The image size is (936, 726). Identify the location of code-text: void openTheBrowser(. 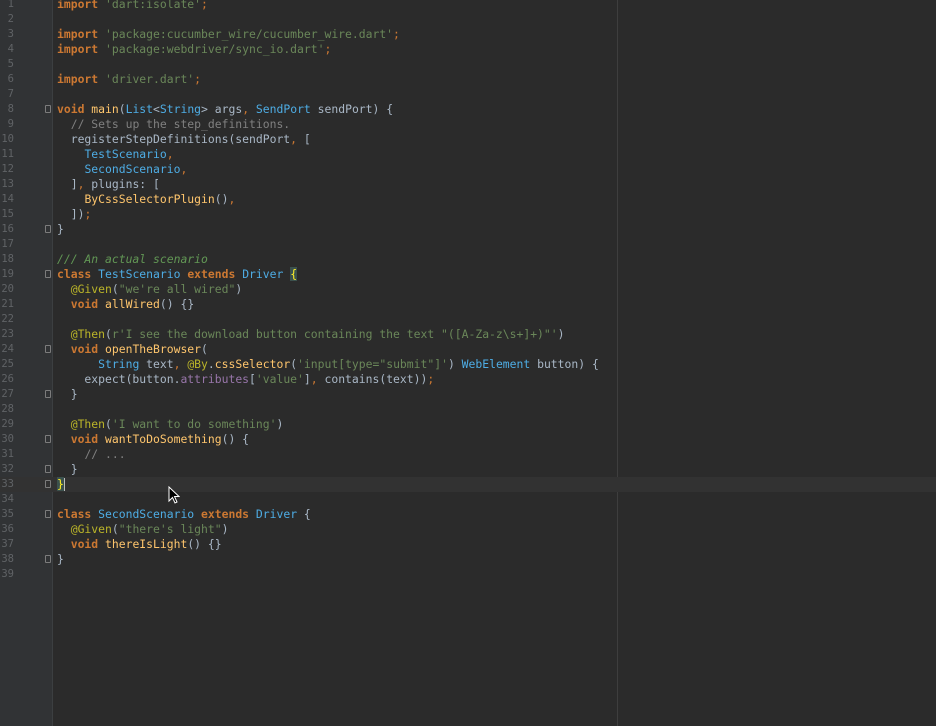
(139, 349).